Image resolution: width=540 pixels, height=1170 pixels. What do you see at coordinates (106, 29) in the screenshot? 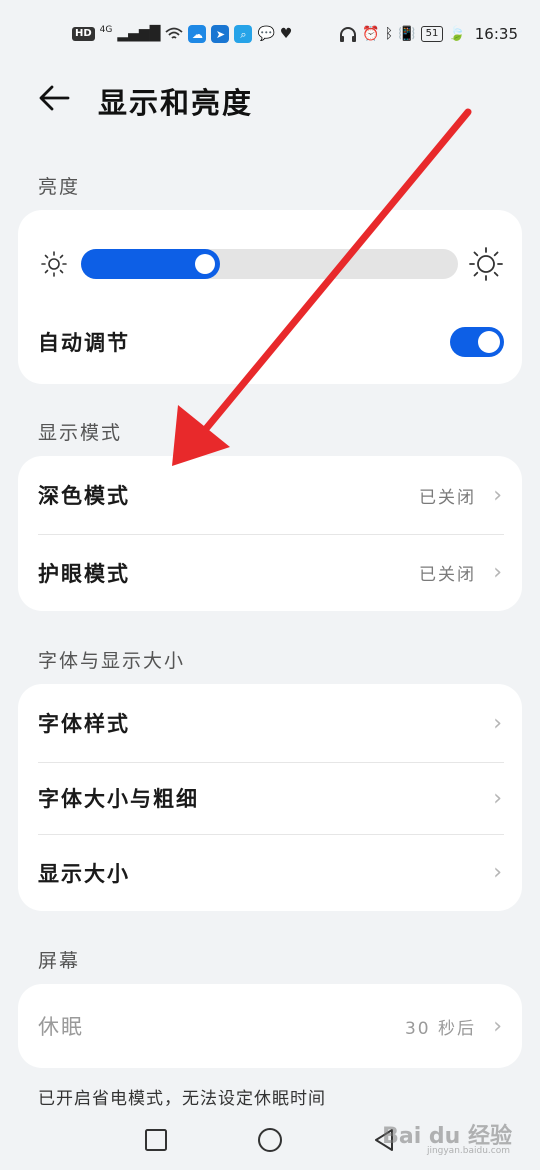
I see `network-type: 4G` at bounding box center [106, 29].